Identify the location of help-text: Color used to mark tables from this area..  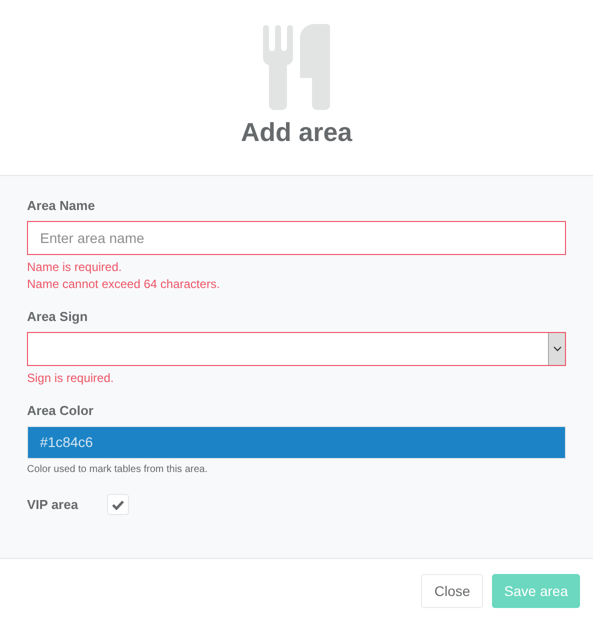
(118, 469).